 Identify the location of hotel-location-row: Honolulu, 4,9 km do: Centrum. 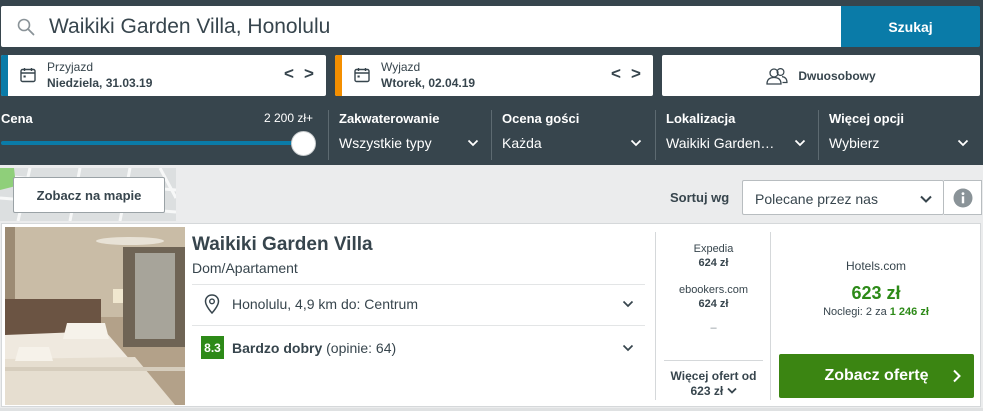
(418, 304).